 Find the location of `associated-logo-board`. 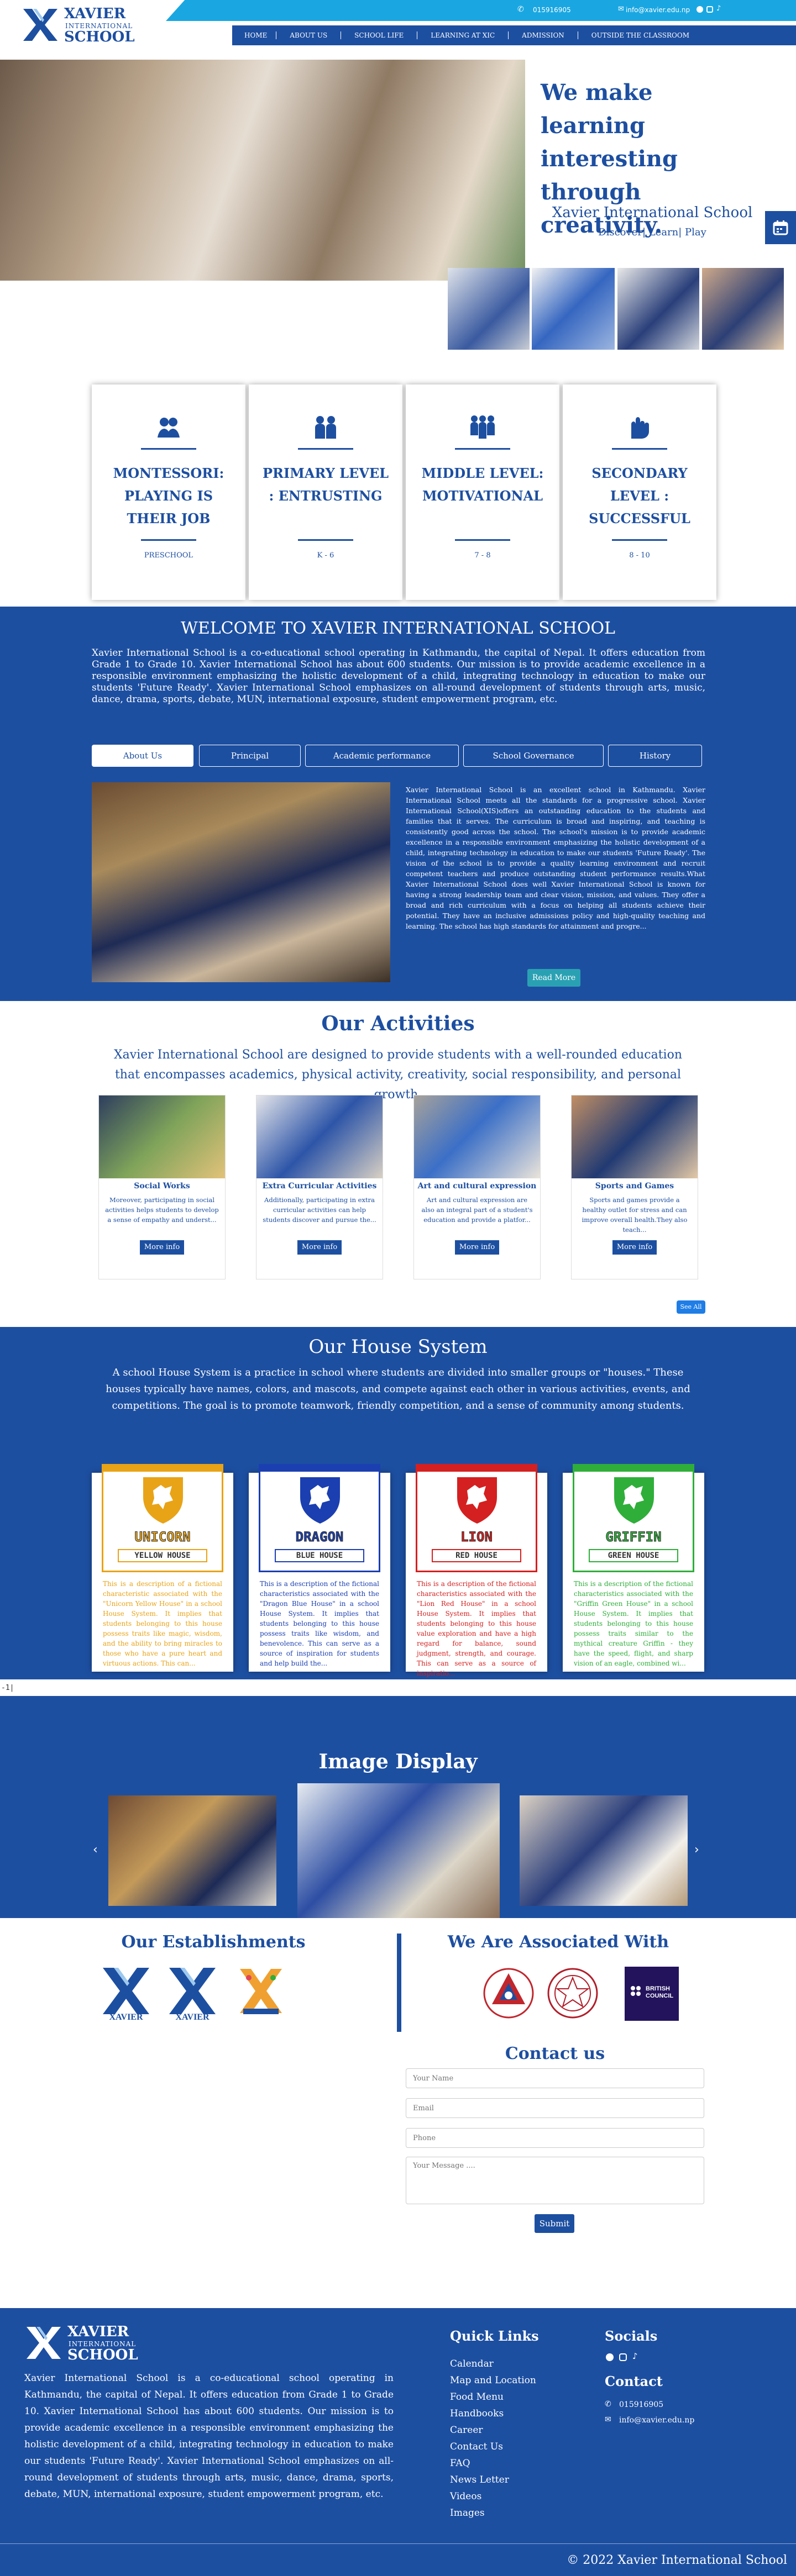

associated-logo-board is located at coordinates (572, 1993).